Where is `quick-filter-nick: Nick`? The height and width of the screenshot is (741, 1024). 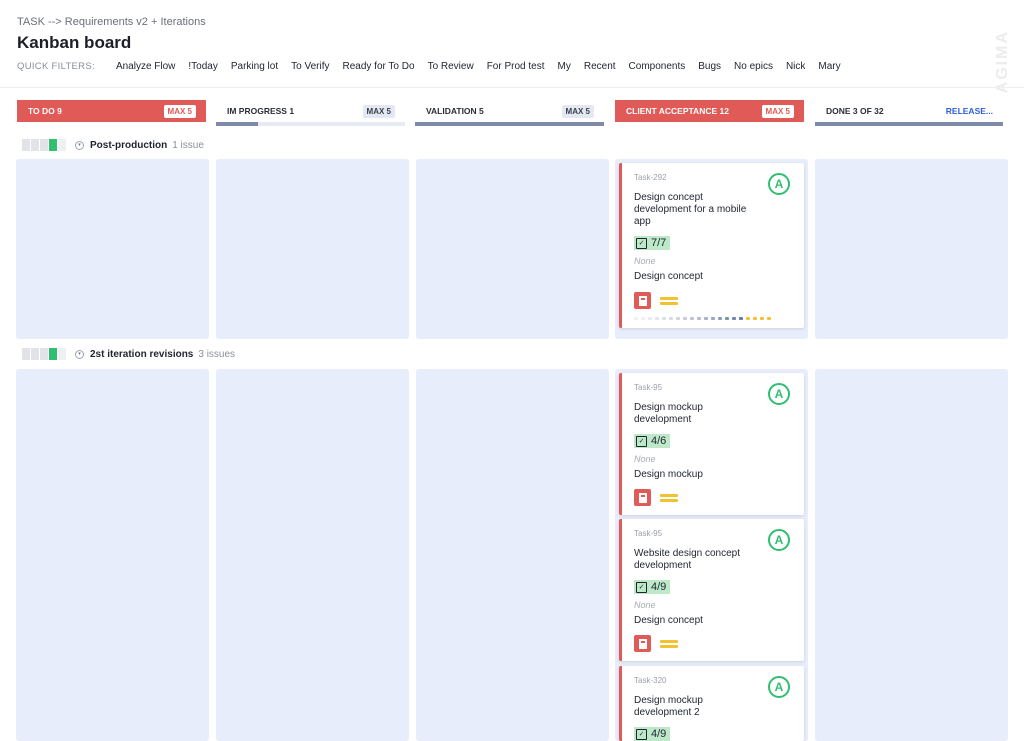 quick-filter-nick: Nick is located at coordinates (795, 66).